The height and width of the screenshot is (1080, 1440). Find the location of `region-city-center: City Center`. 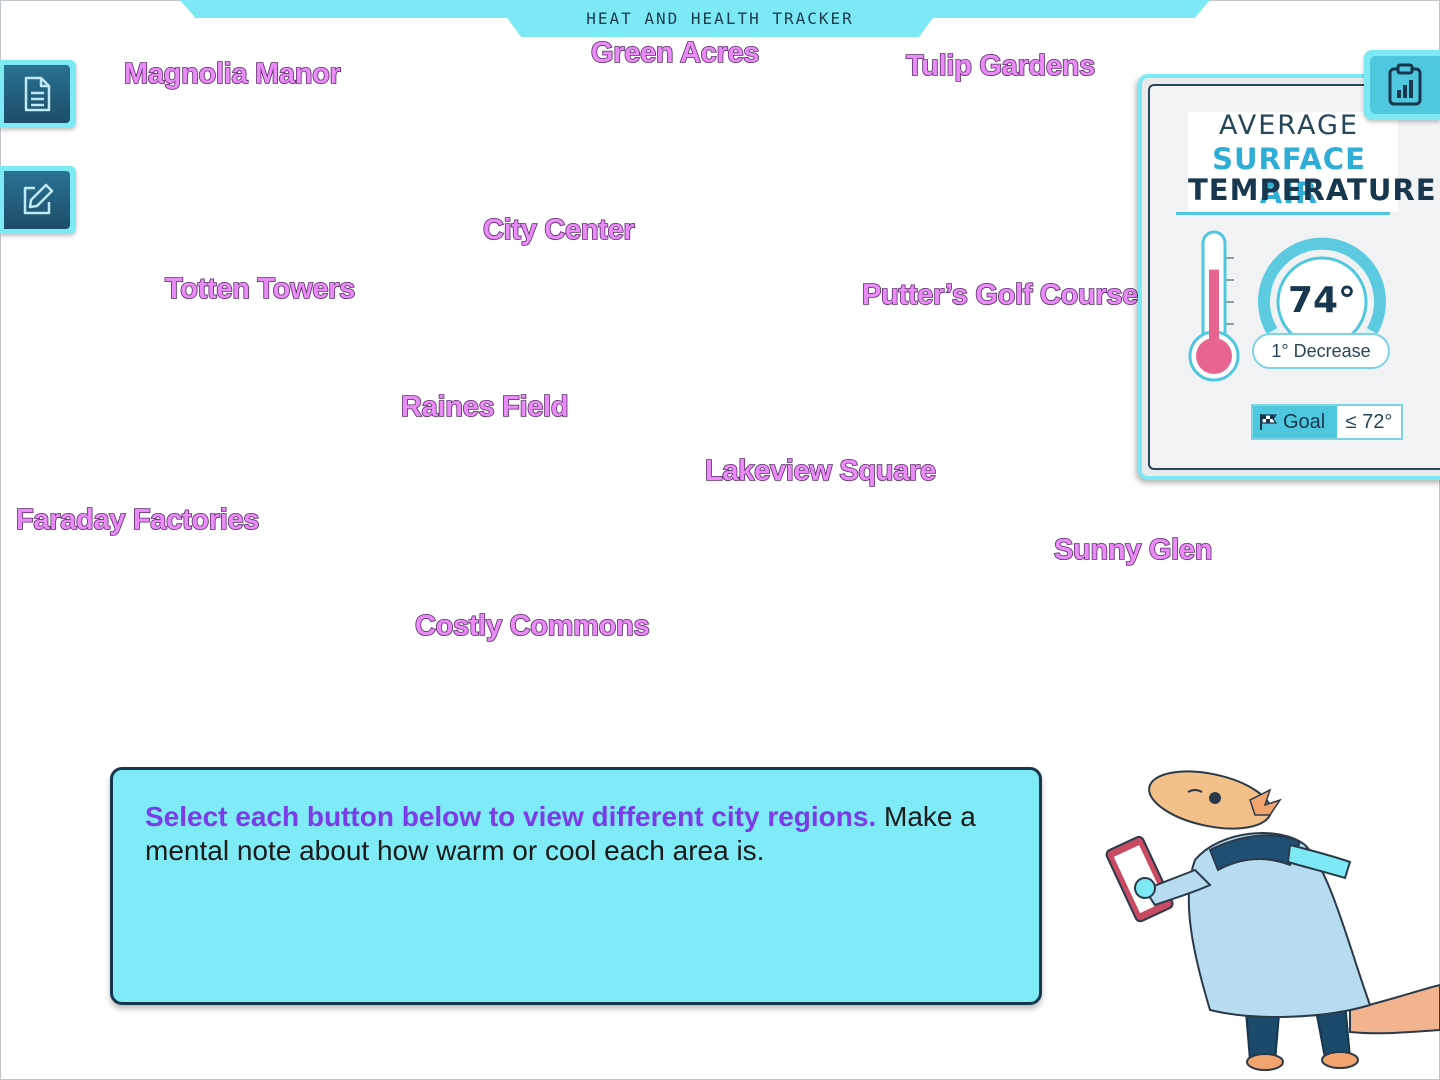

region-city-center: City Center is located at coordinates (558, 230).